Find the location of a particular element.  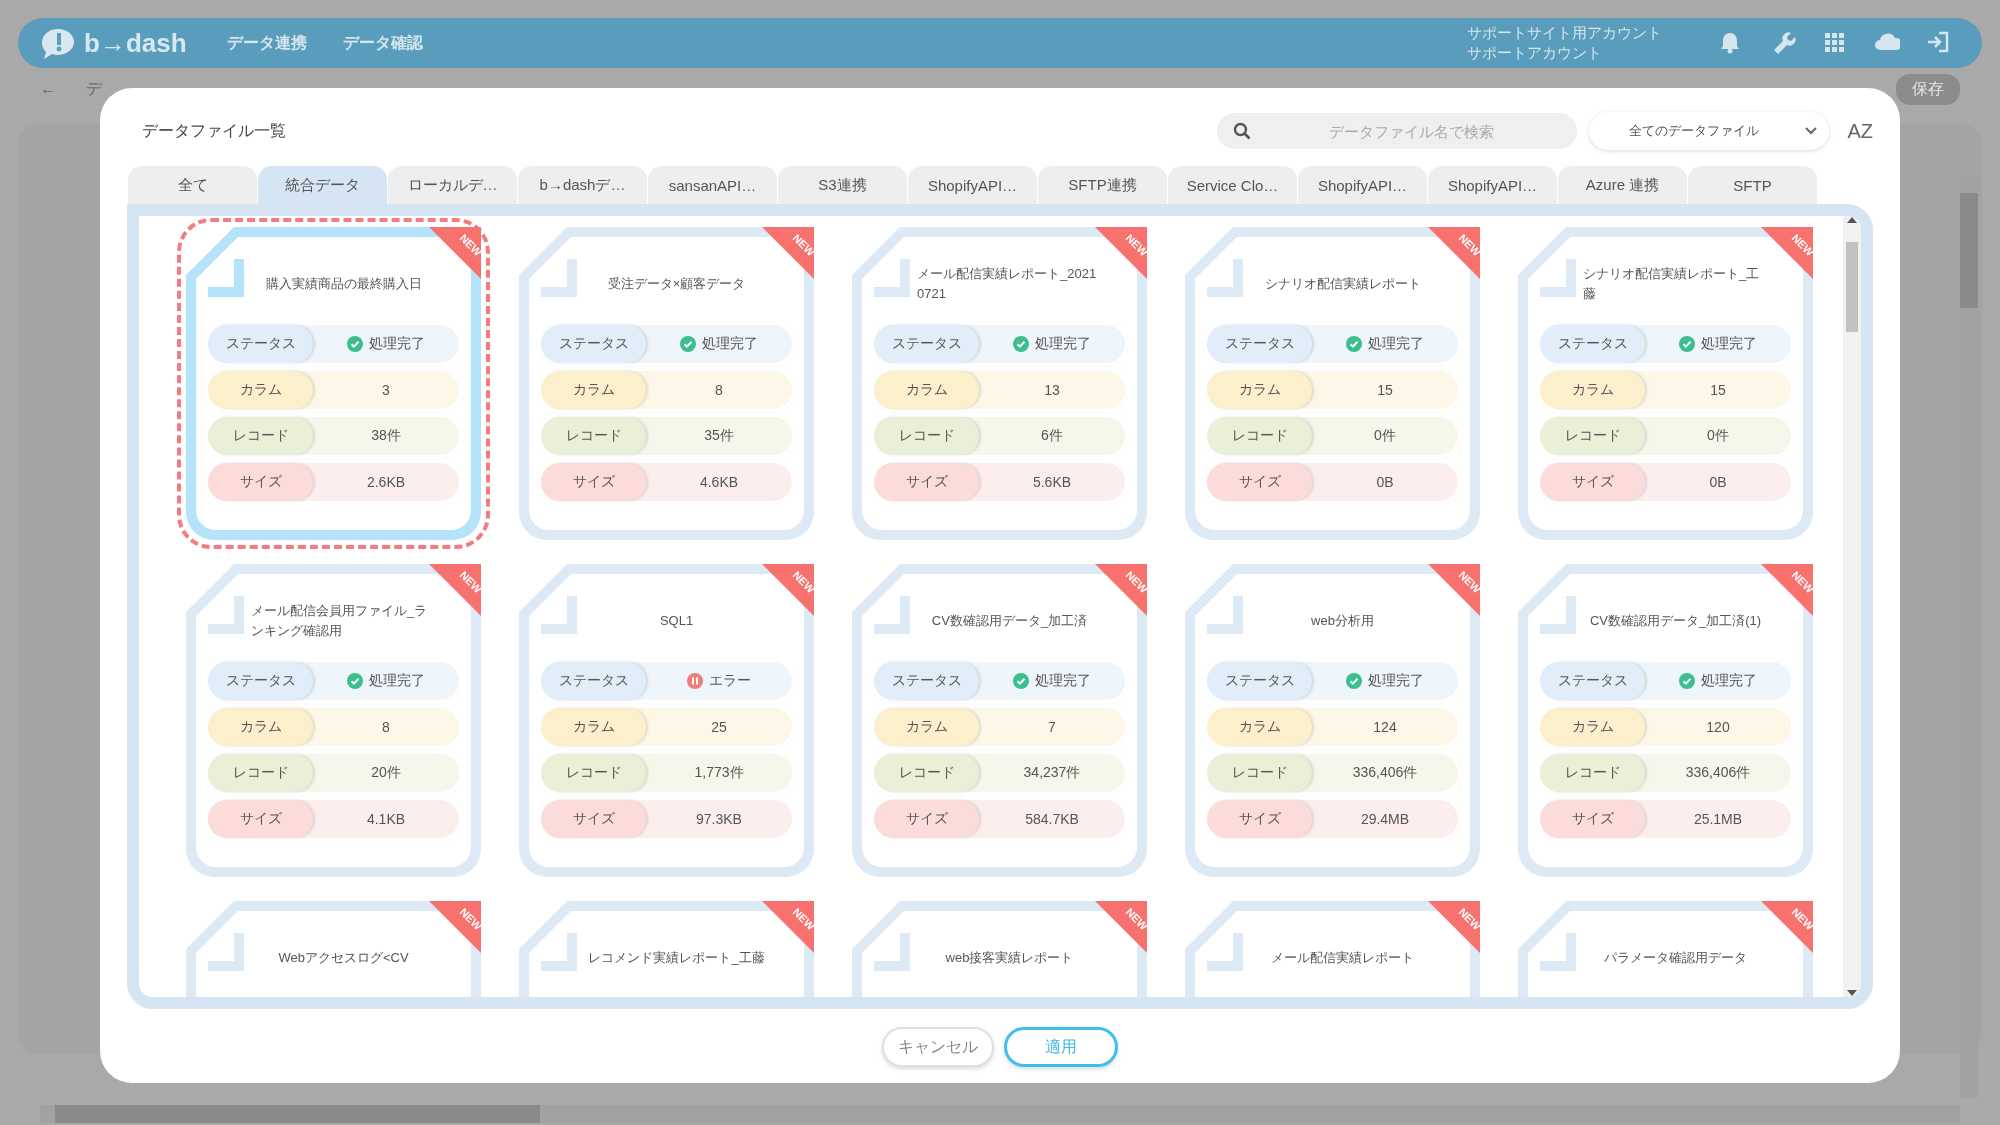

field-value: 38件 is located at coordinates (386, 436).